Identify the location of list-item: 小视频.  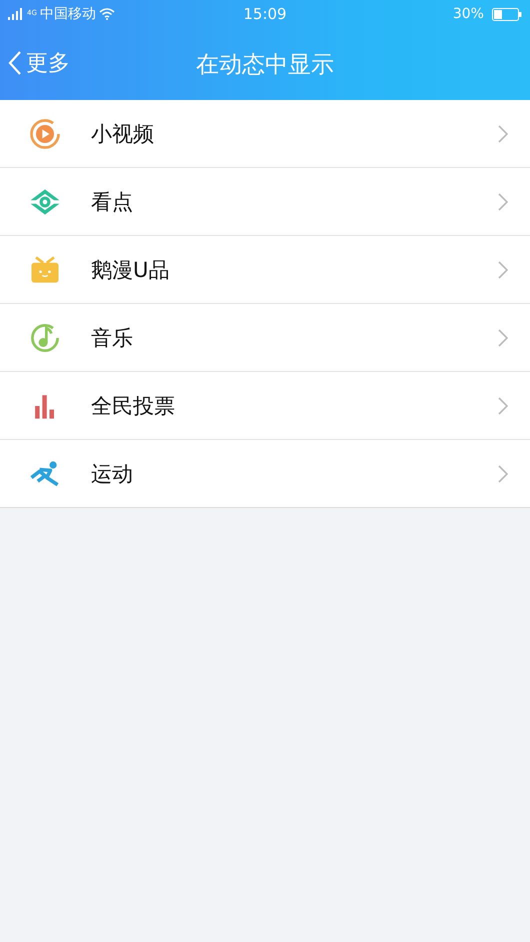
(265, 134).